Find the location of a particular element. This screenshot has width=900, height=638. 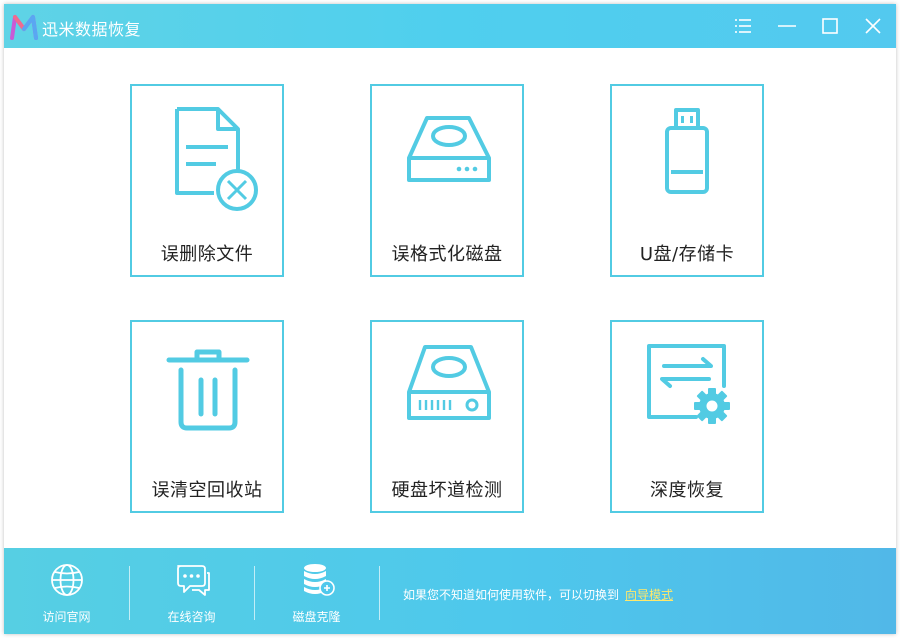

maximize-icon is located at coordinates (830, 26).